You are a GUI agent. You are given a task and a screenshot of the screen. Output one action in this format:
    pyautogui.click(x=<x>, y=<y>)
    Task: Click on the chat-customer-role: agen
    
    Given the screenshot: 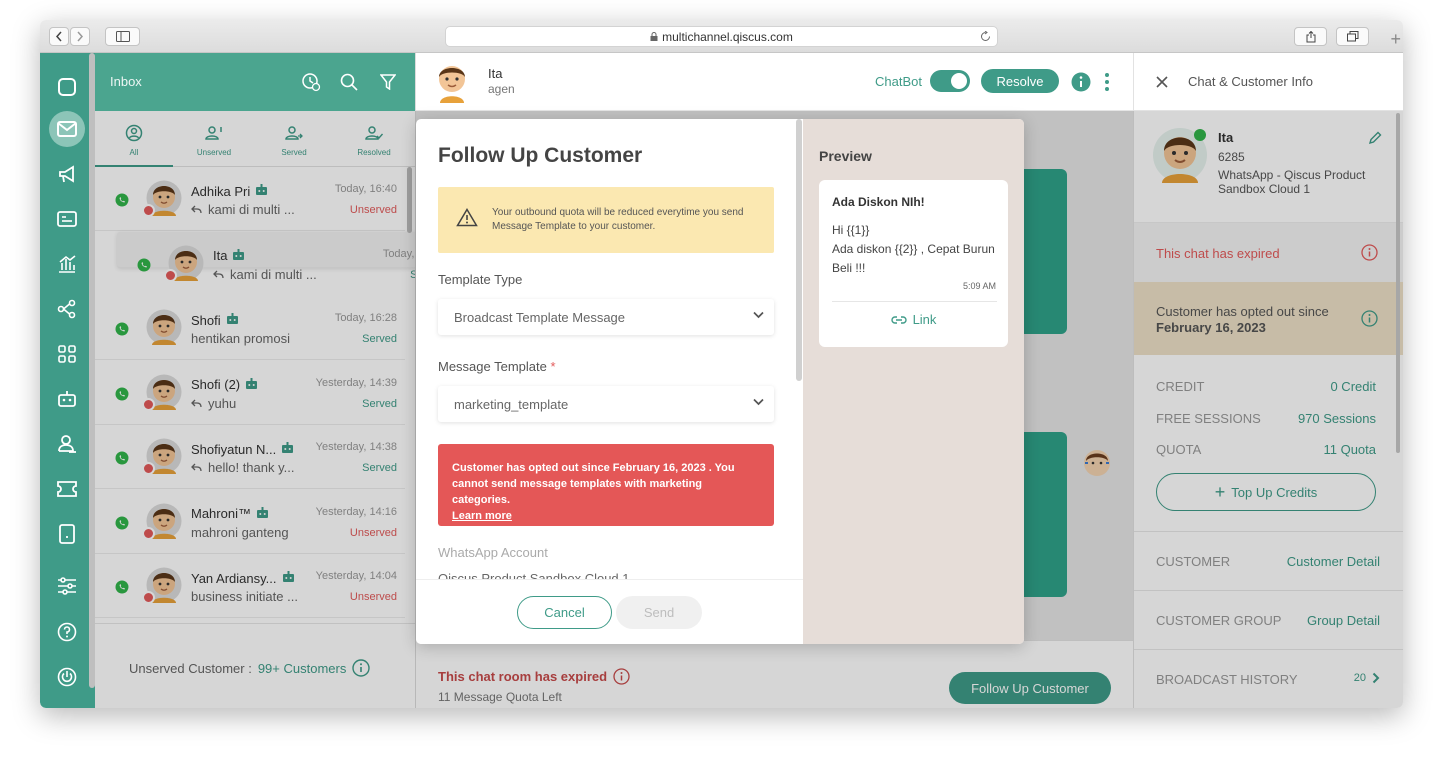 What is the action you would take?
    pyautogui.click(x=501, y=89)
    